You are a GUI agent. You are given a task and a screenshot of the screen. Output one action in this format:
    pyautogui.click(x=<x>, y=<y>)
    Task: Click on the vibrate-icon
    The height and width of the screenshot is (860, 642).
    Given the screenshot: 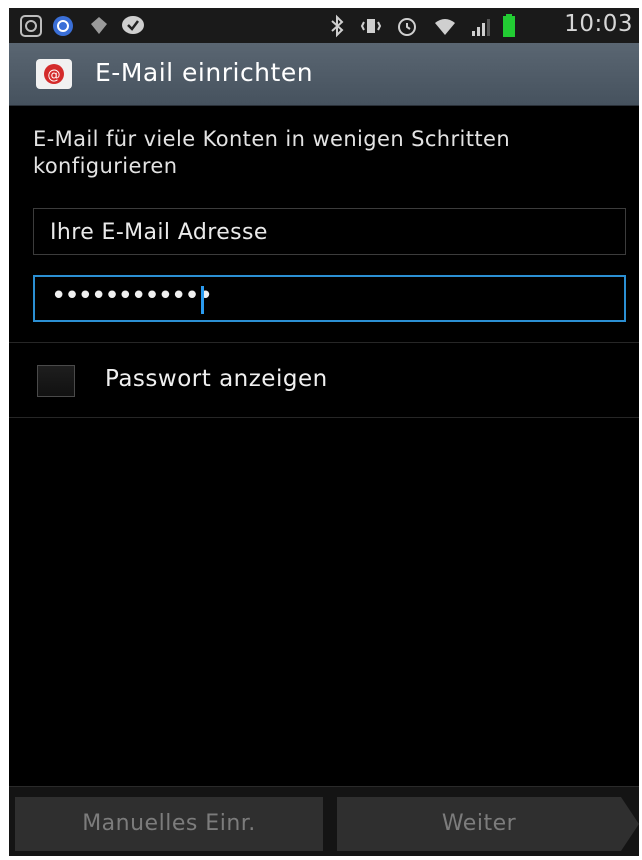 What is the action you would take?
    pyautogui.click(x=371, y=26)
    